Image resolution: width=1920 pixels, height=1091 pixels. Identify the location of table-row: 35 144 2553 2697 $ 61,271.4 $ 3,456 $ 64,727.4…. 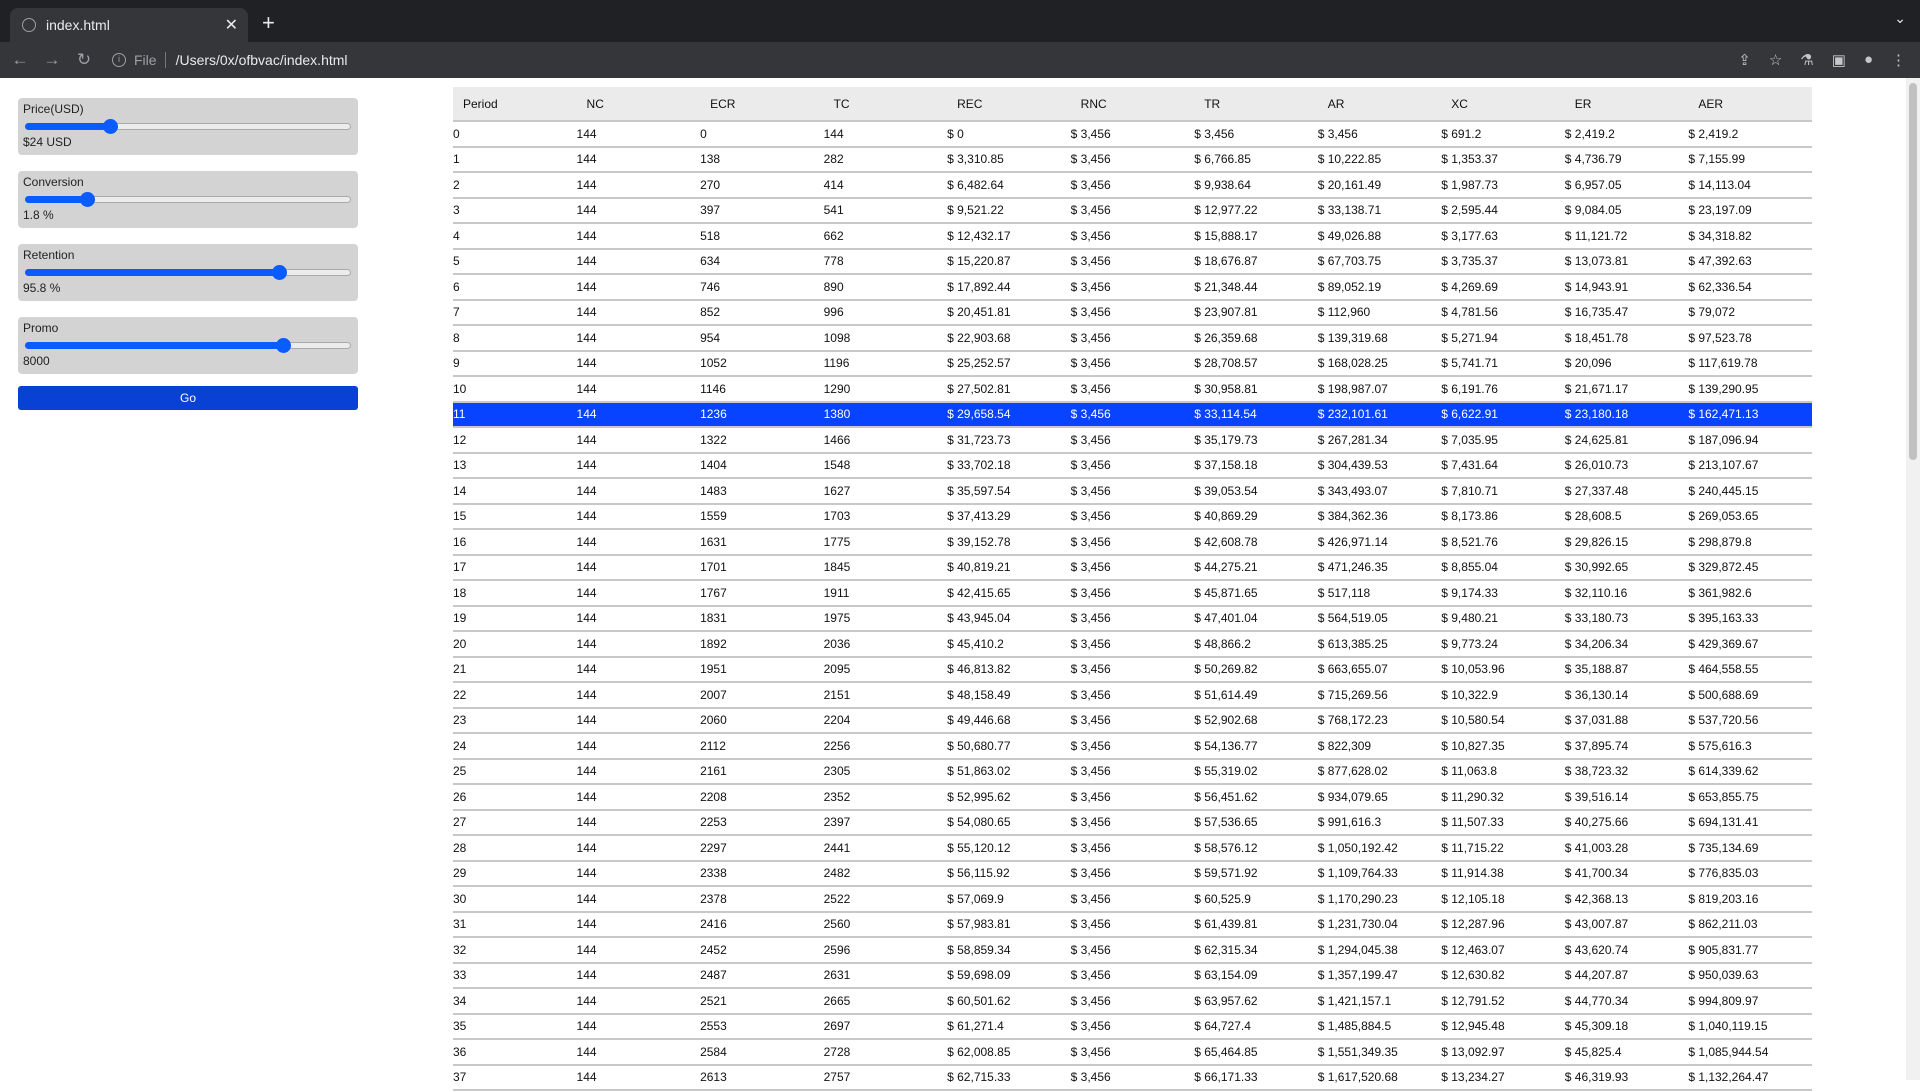
(1132, 1026).